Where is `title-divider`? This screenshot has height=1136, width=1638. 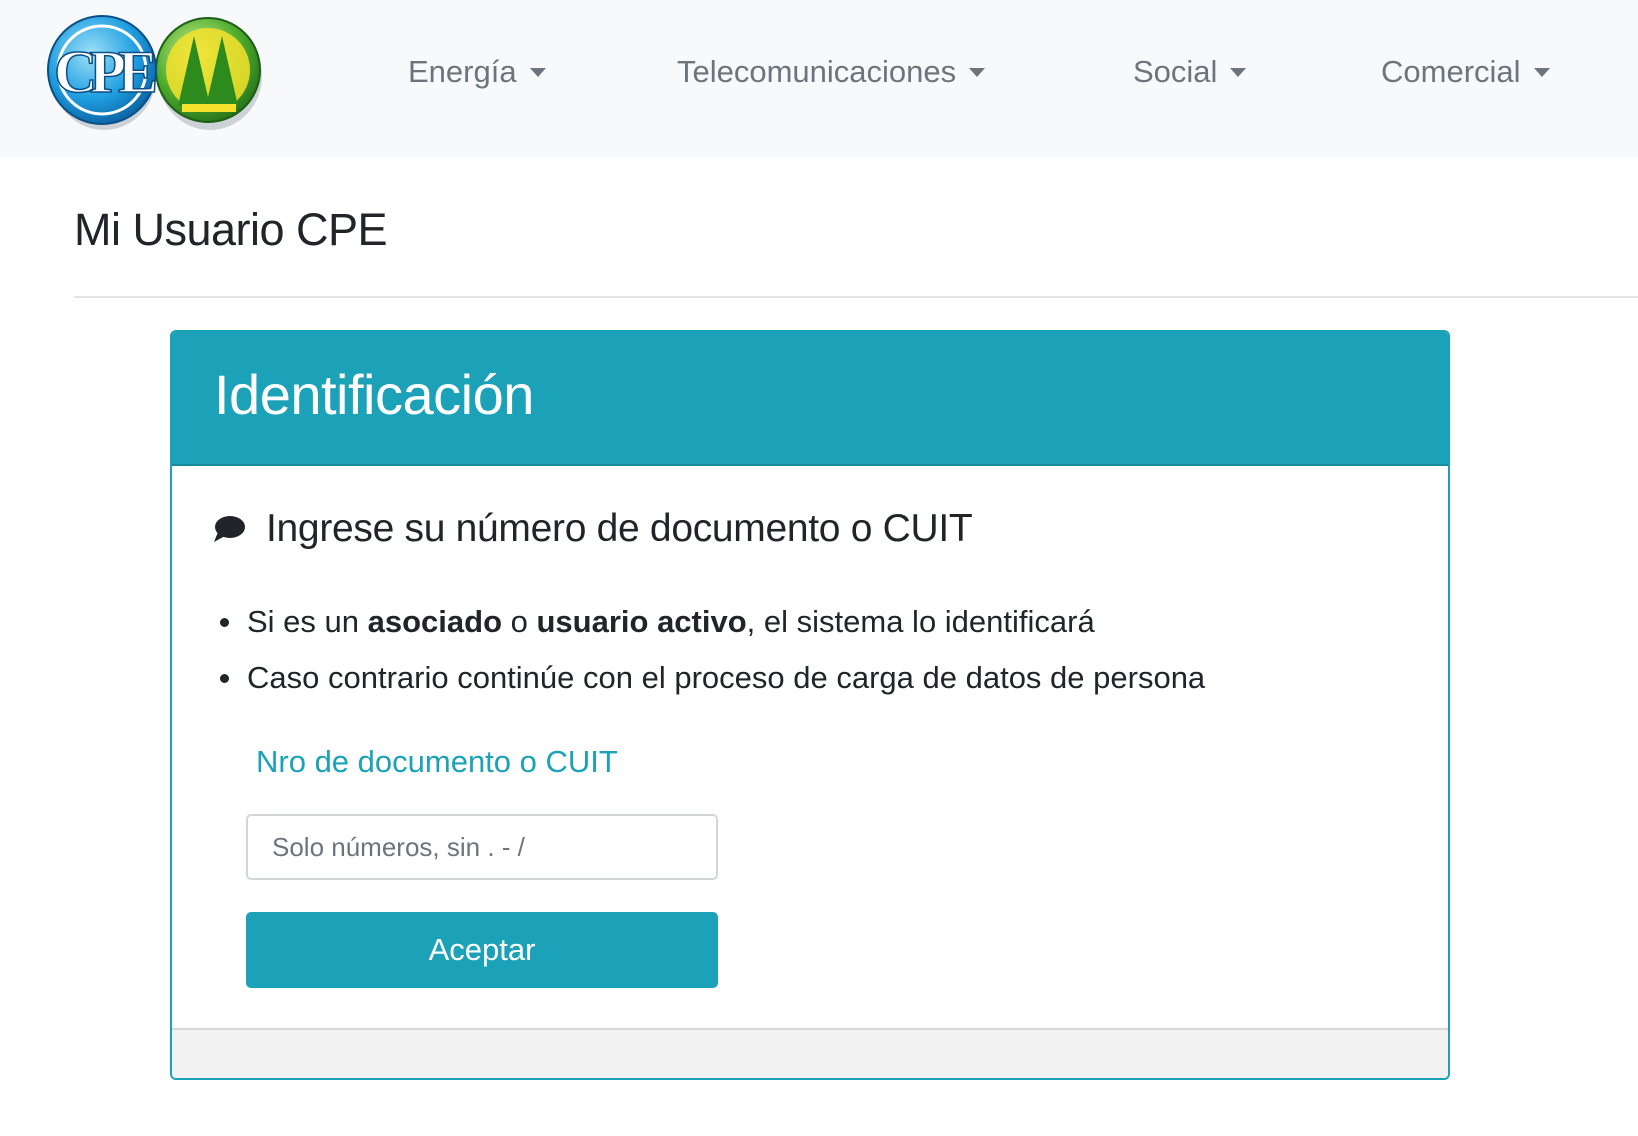
title-divider is located at coordinates (856, 297).